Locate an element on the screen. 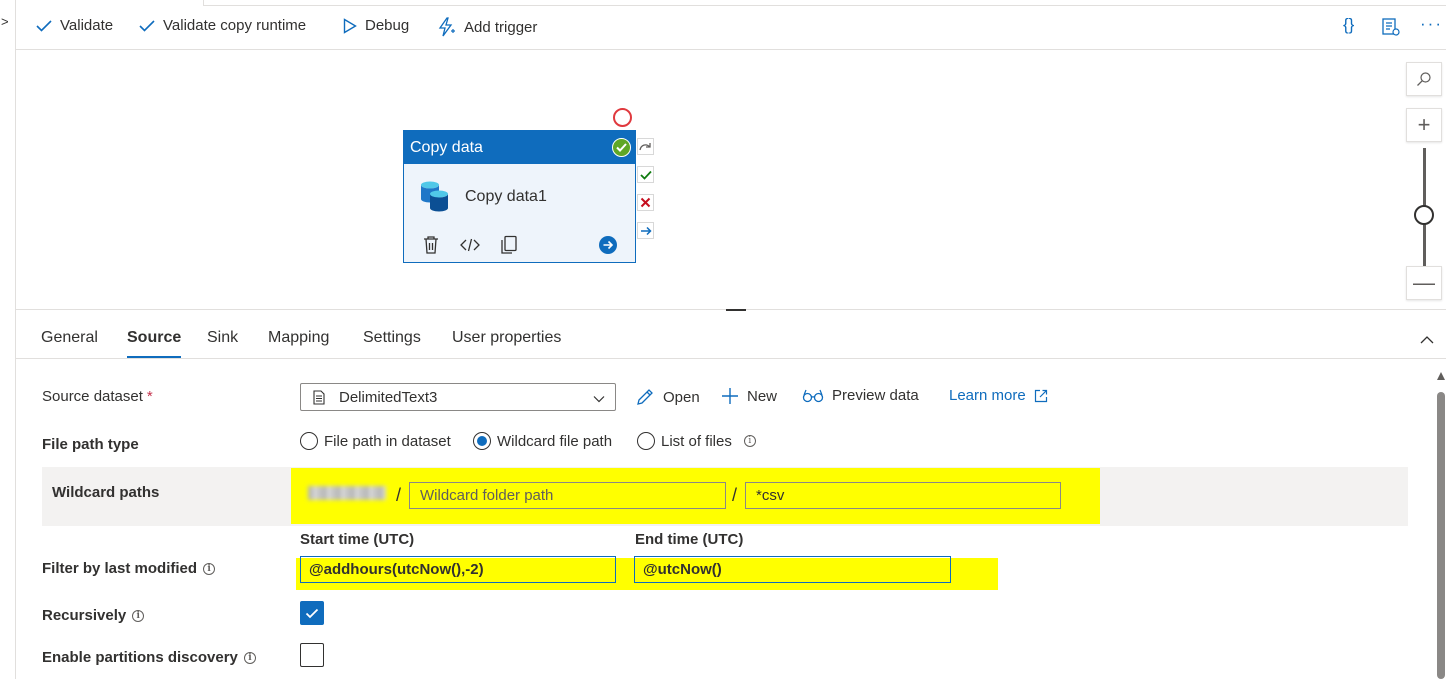 The width and height of the screenshot is (1446, 679). delete-icon is located at coordinates (431, 245).